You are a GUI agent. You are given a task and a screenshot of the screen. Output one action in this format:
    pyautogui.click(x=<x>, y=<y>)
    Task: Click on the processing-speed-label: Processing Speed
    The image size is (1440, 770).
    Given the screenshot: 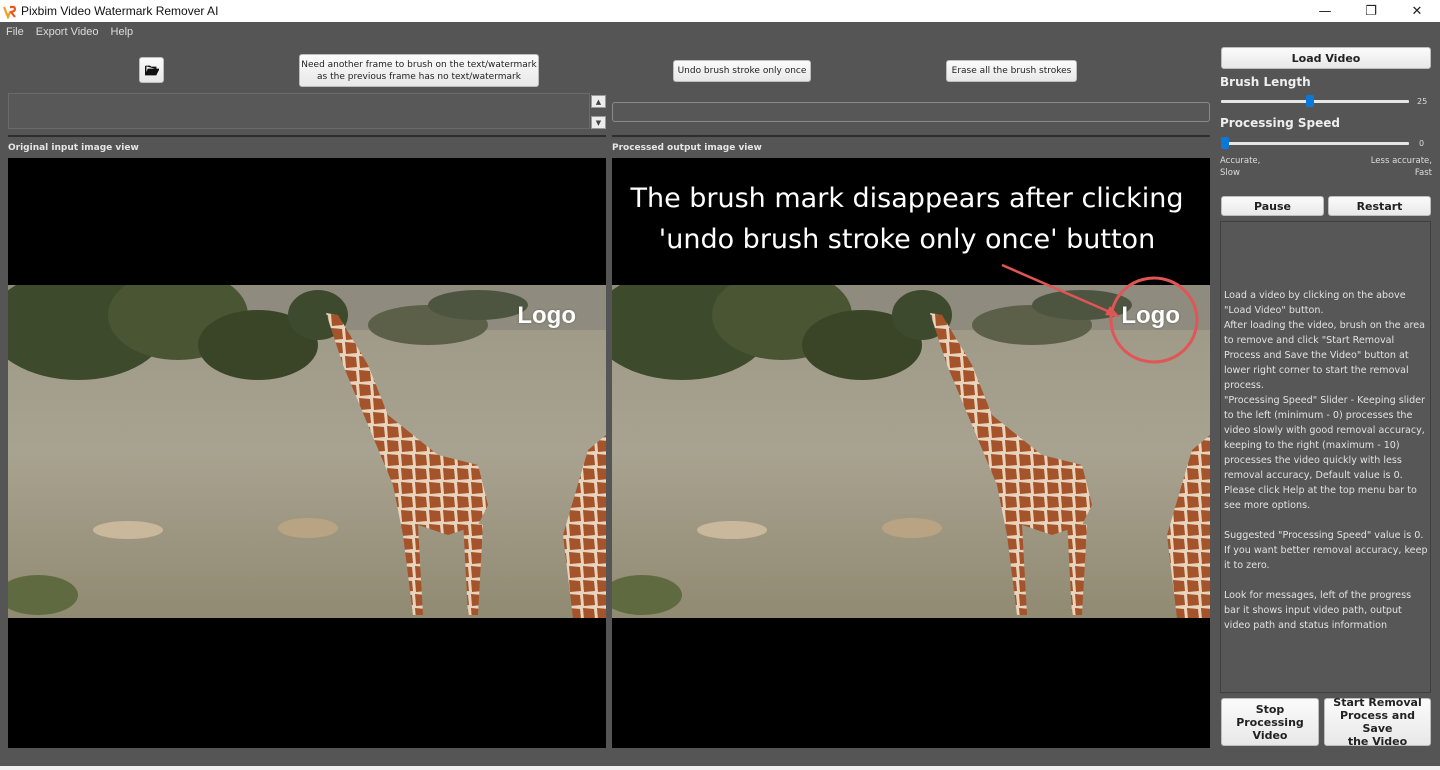 What is the action you would take?
    pyautogui.click(x=1280, y=123)
    